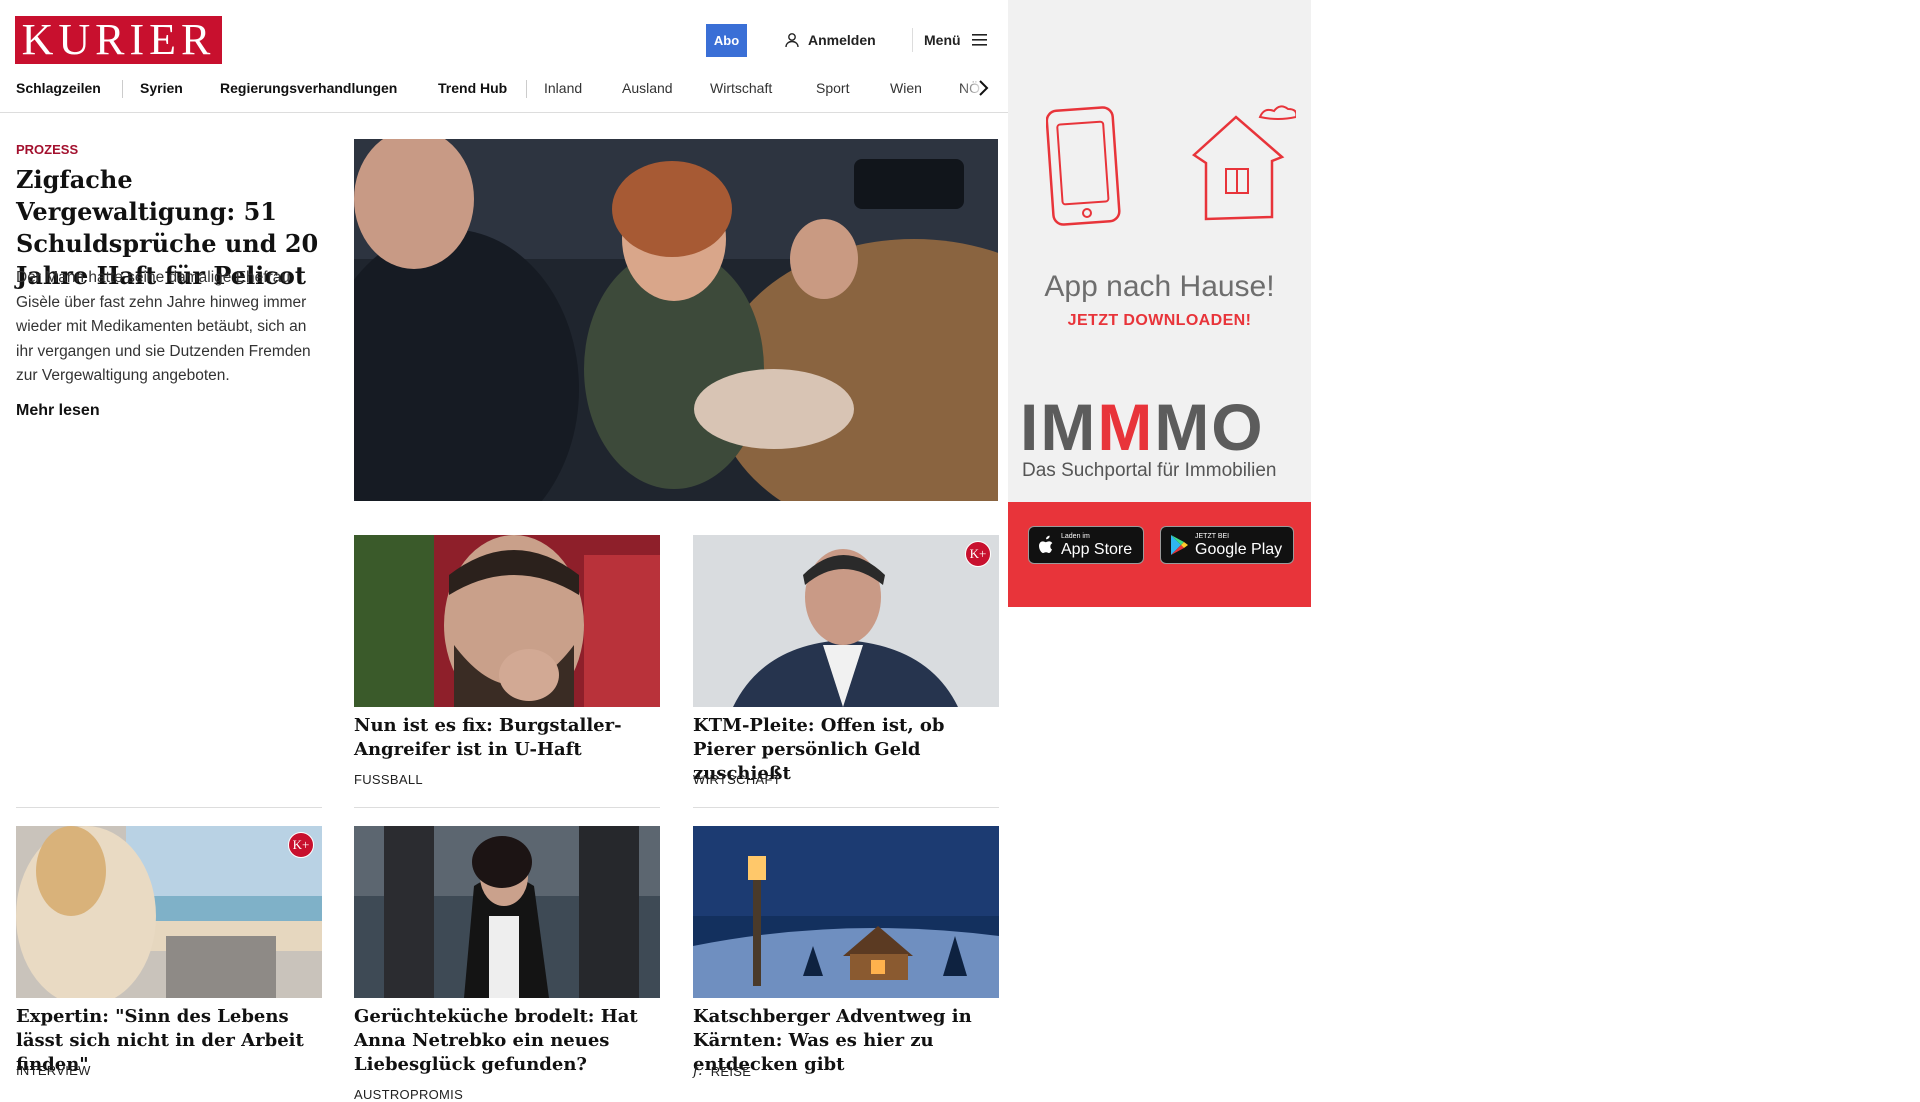 The width and height of the screenshot is (1920, 1102). What do you see at coordinates (161, 88) in the screenshot?
I see `nav-item-syrien: Syrien` at bounding box center [161, 88].